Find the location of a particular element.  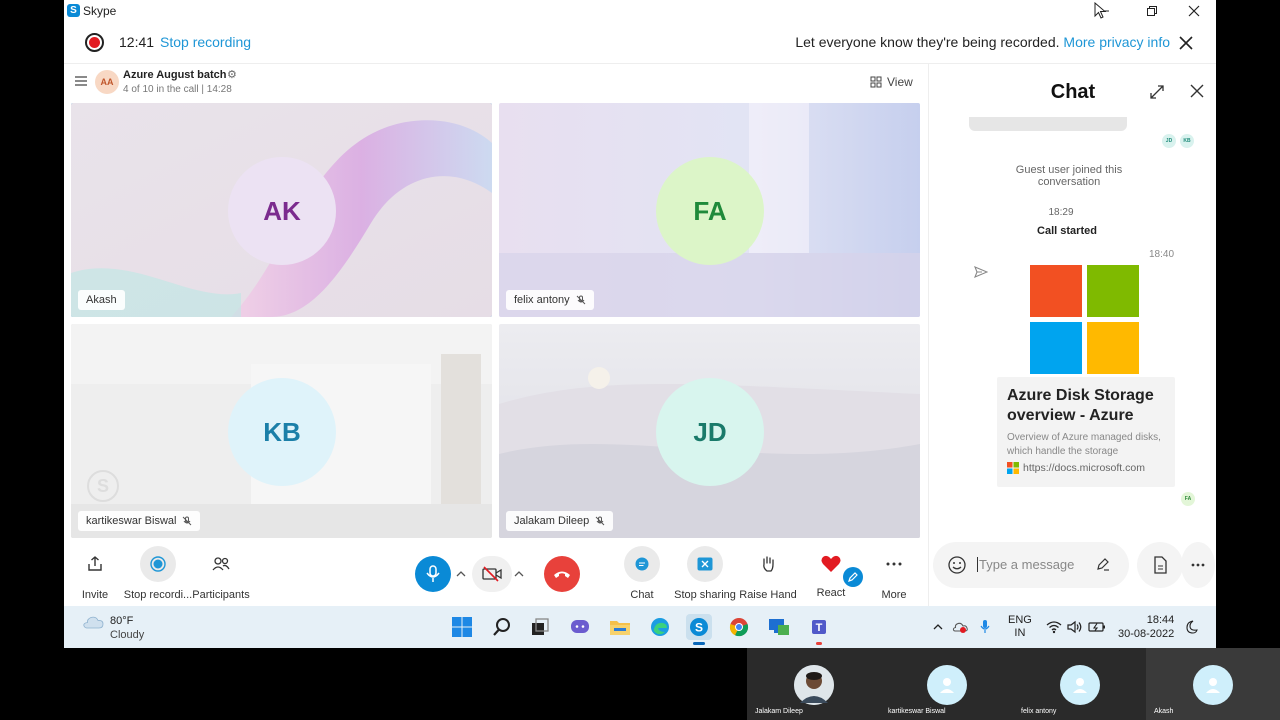

strip-participant: Akash is located at coordinates (1213, 684).